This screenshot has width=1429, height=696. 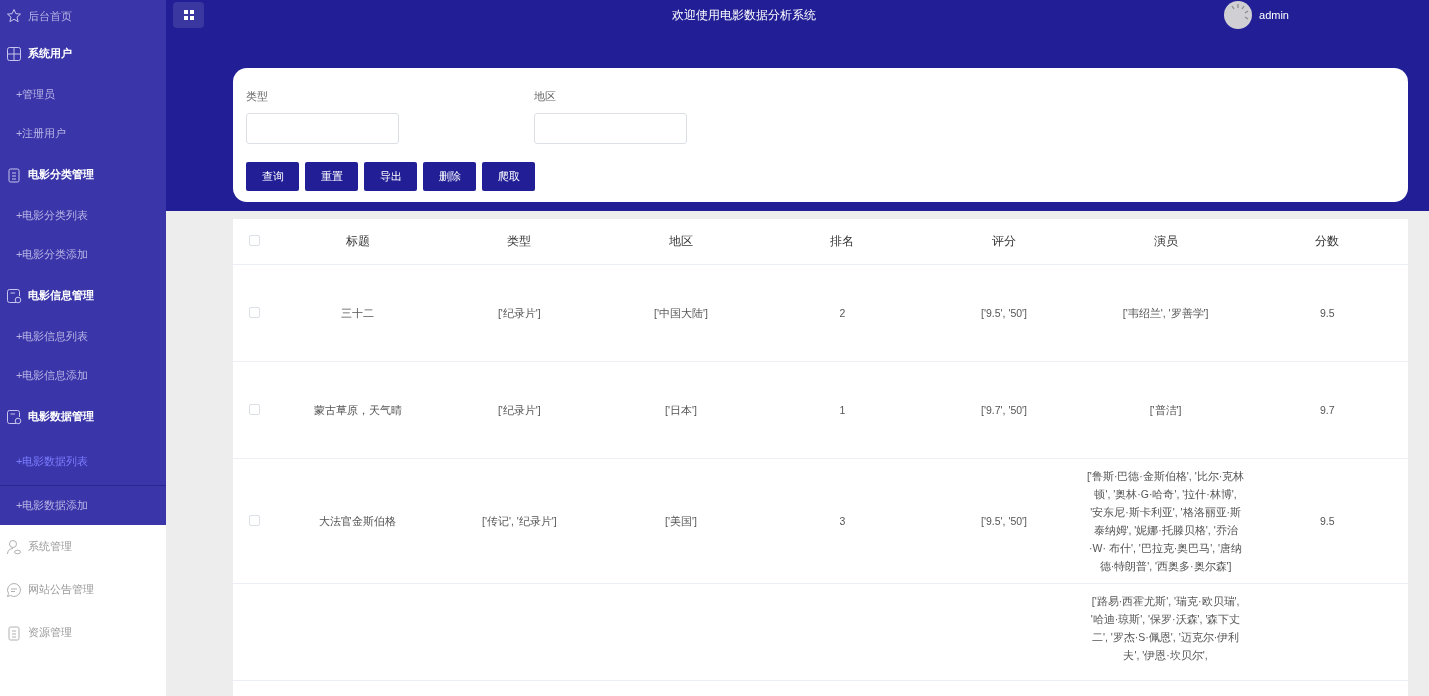 What do you see at coordinates (842, 409) in the screenshot?
I see `table-cell: 1` at bounding box center [842, 409].